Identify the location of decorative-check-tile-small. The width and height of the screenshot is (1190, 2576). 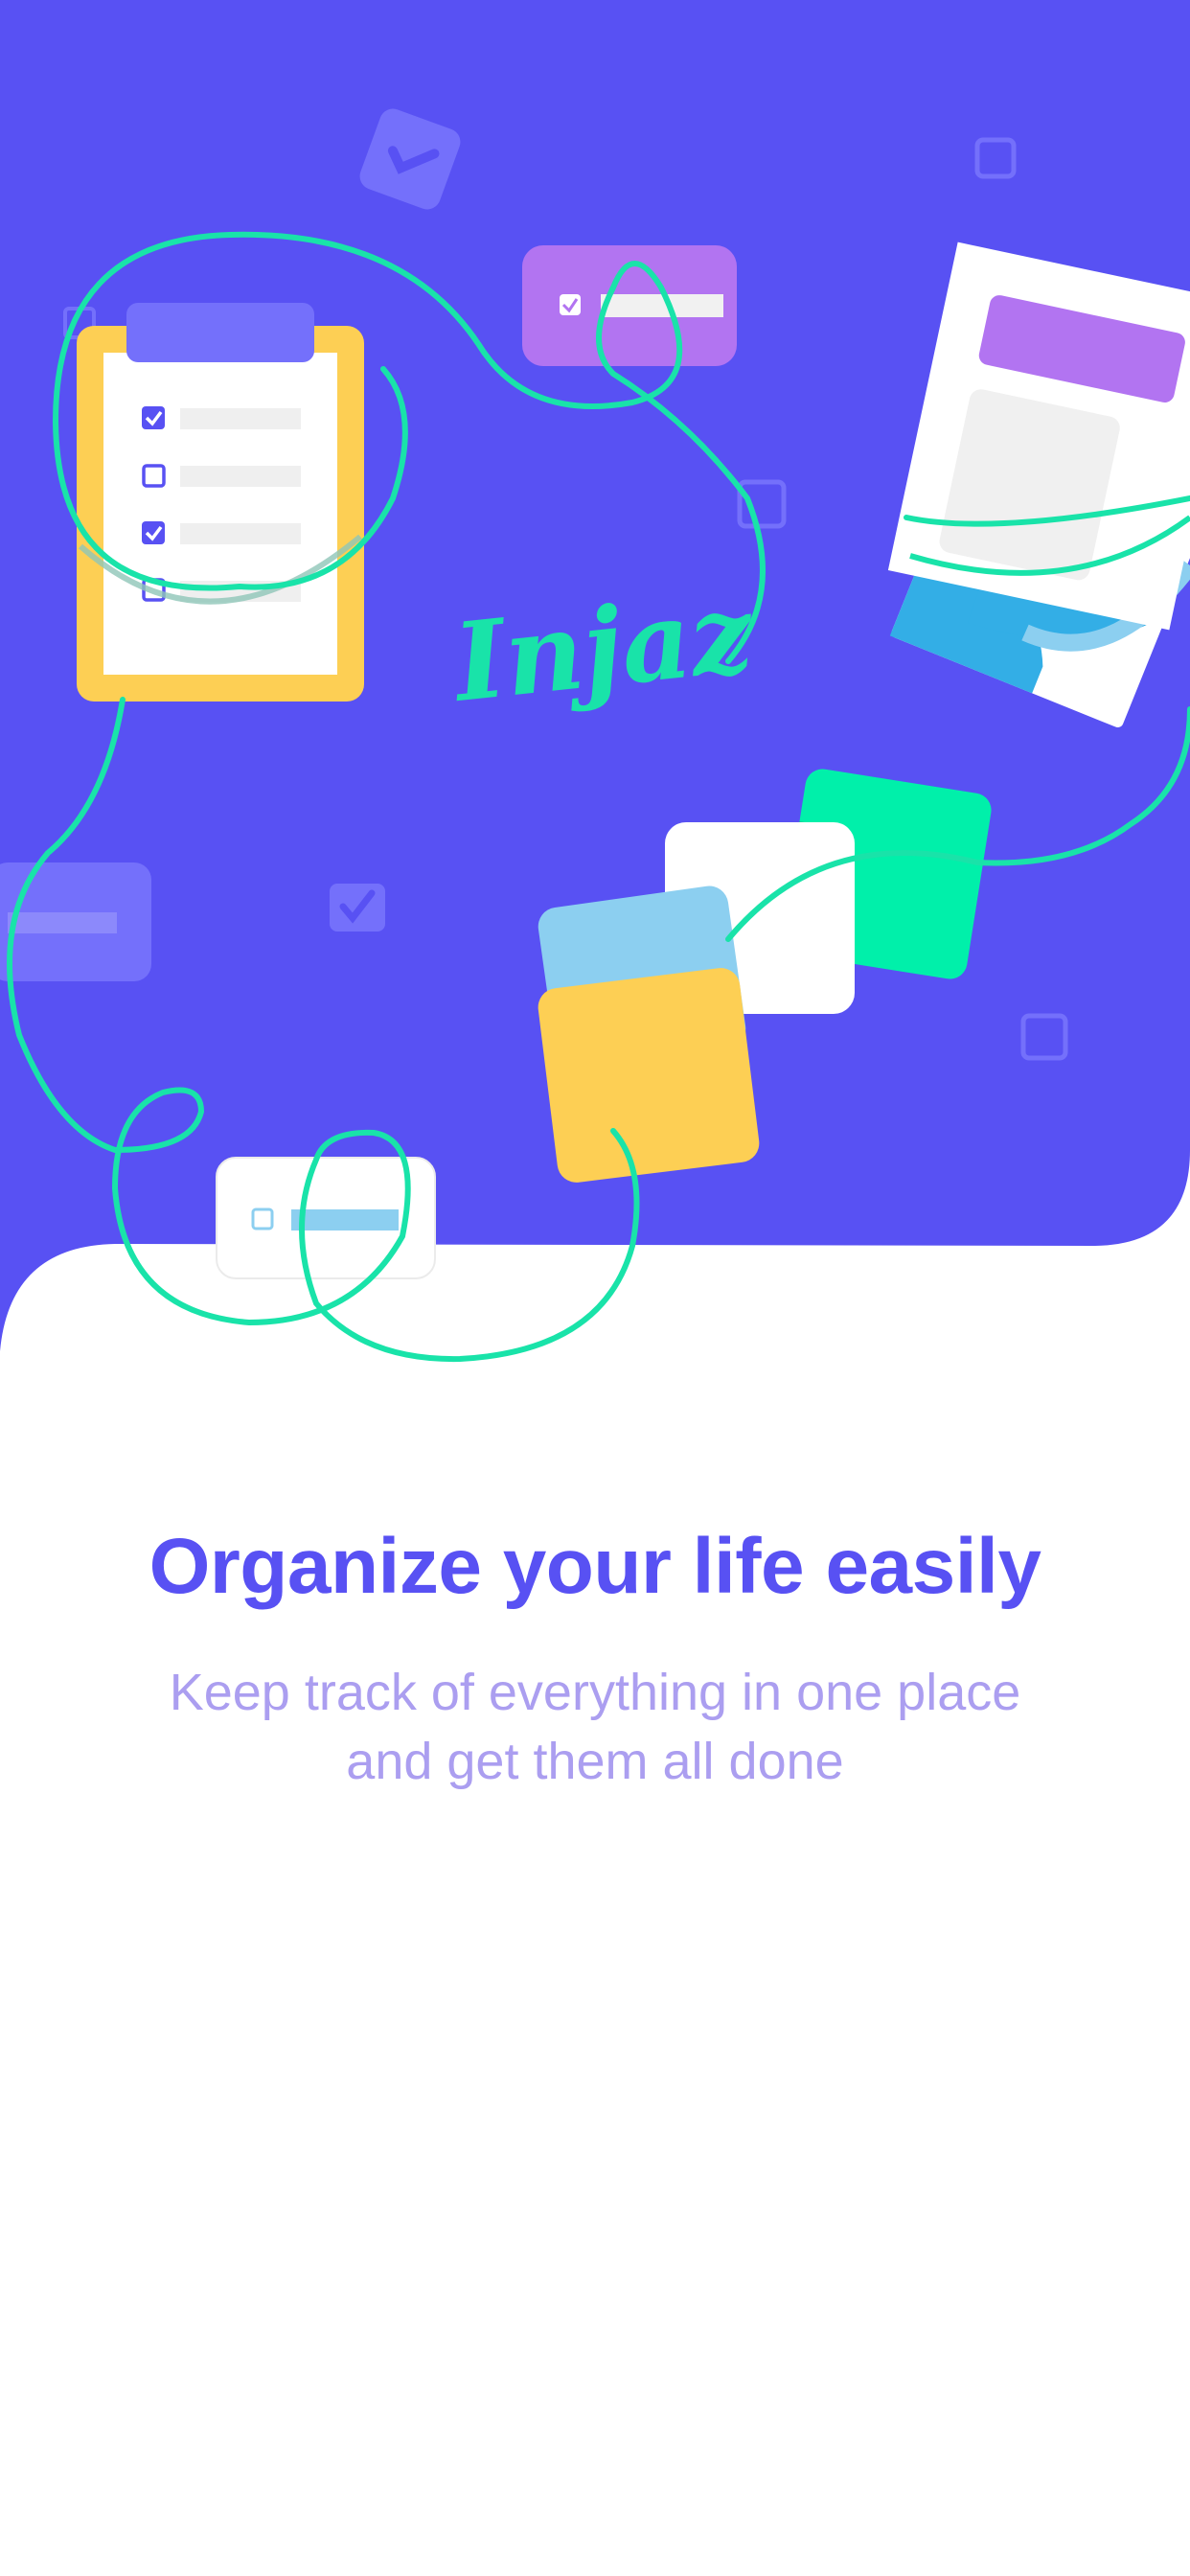
(358, 908).